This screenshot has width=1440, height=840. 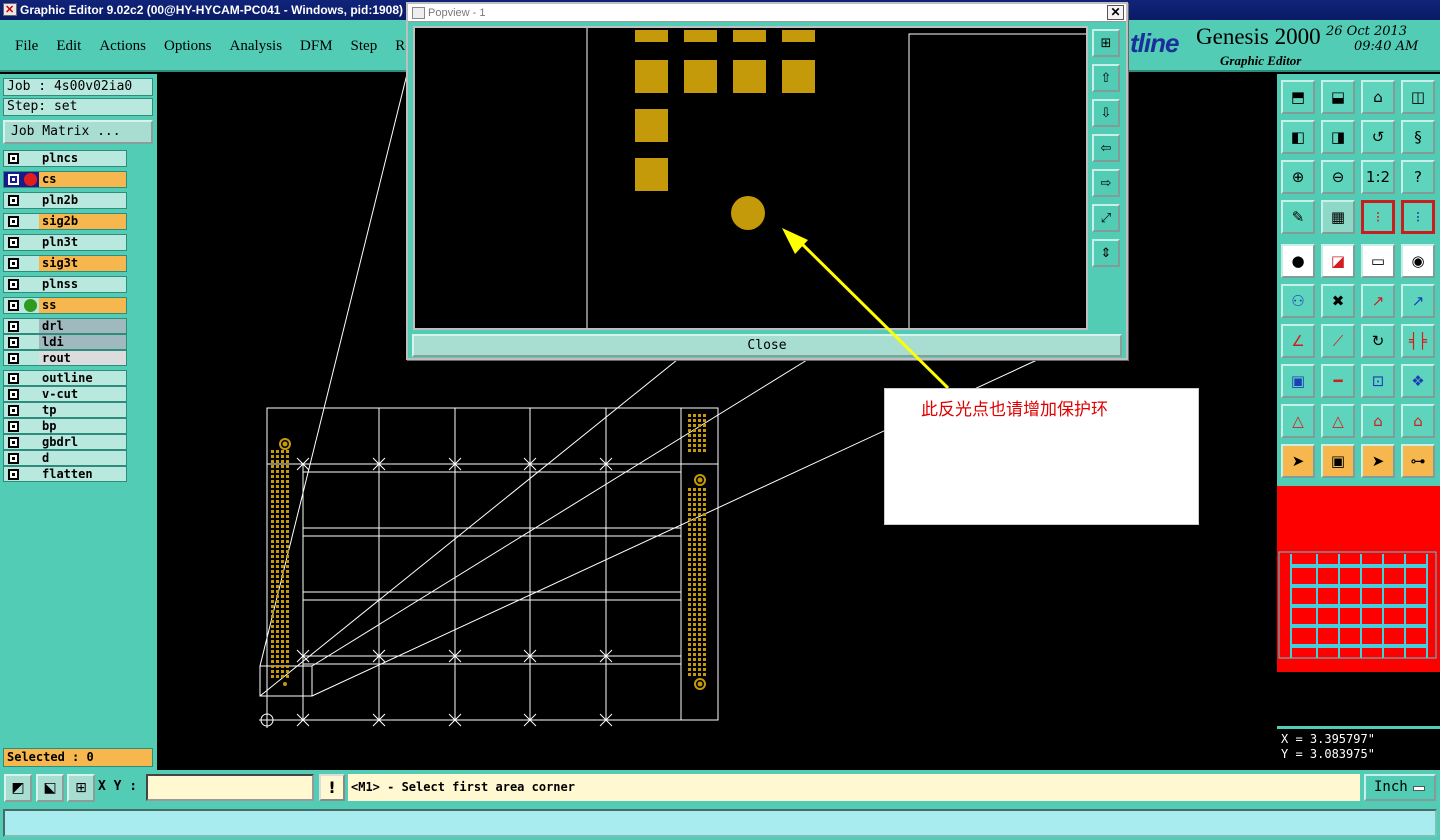 I want to click on home-icon: ⌂, so click(x=1378, y=97).